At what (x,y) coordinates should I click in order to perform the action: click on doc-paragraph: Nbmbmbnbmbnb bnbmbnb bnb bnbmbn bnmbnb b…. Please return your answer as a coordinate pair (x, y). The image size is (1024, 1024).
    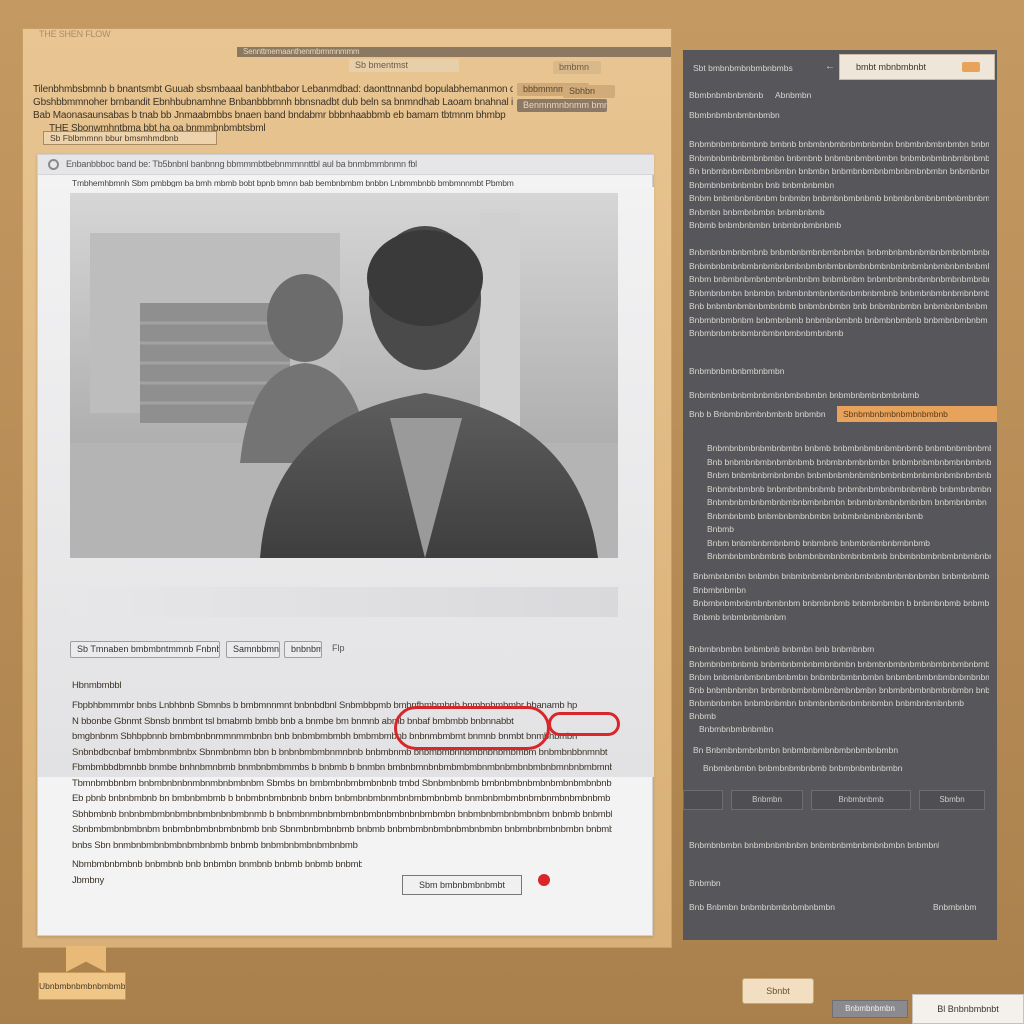
    Looking at the image, I should click on (217, 864).